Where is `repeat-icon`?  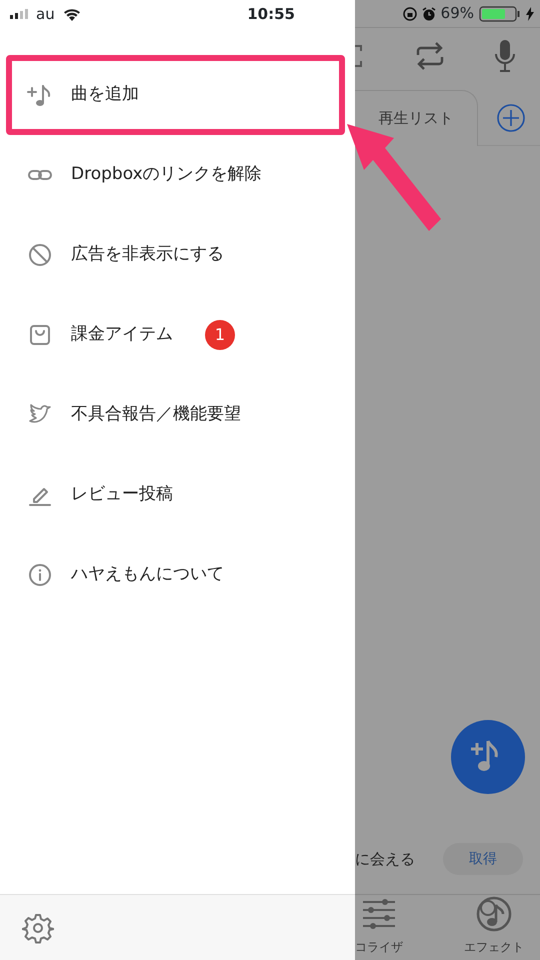 repeat-icon is located at coordinates (430, 56).